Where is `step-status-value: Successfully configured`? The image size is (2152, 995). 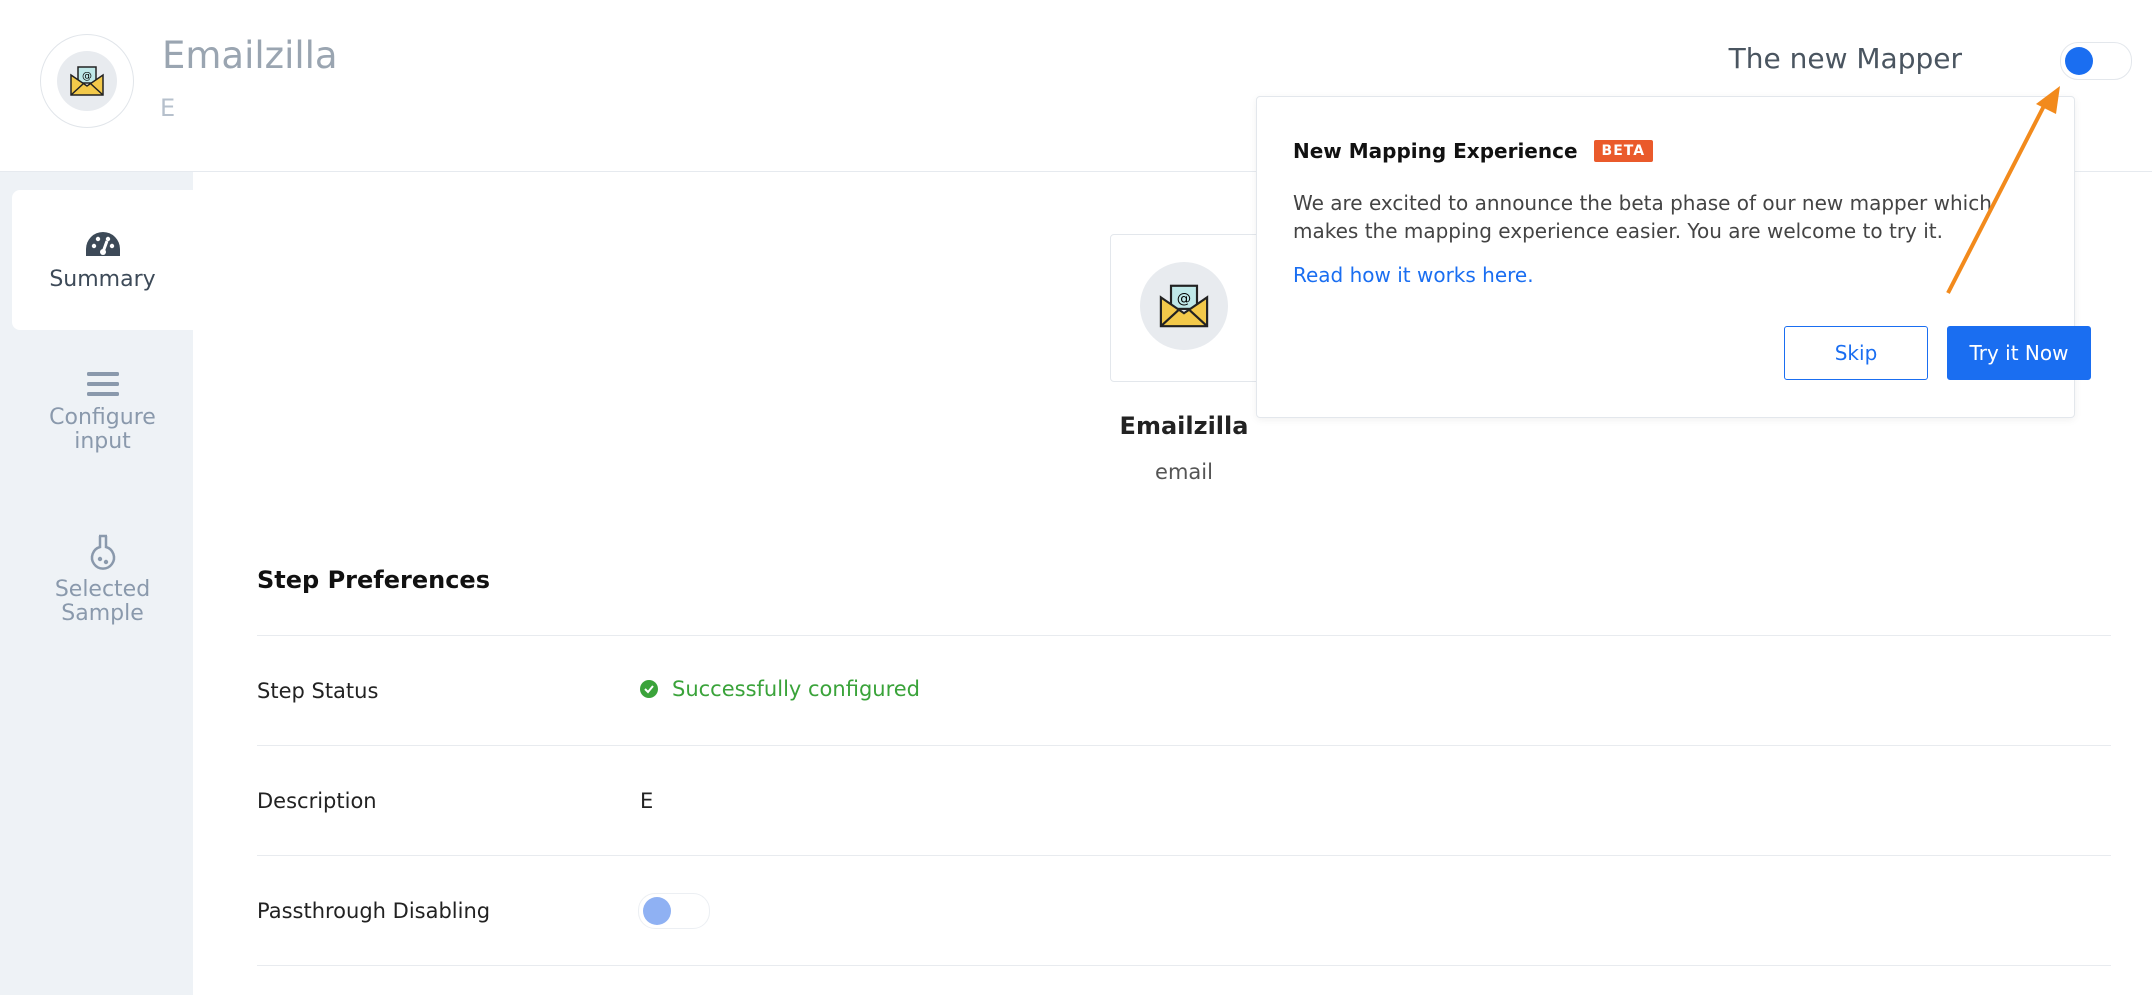
step-status-value: Successfully configured is located at coordinates (780, 689).